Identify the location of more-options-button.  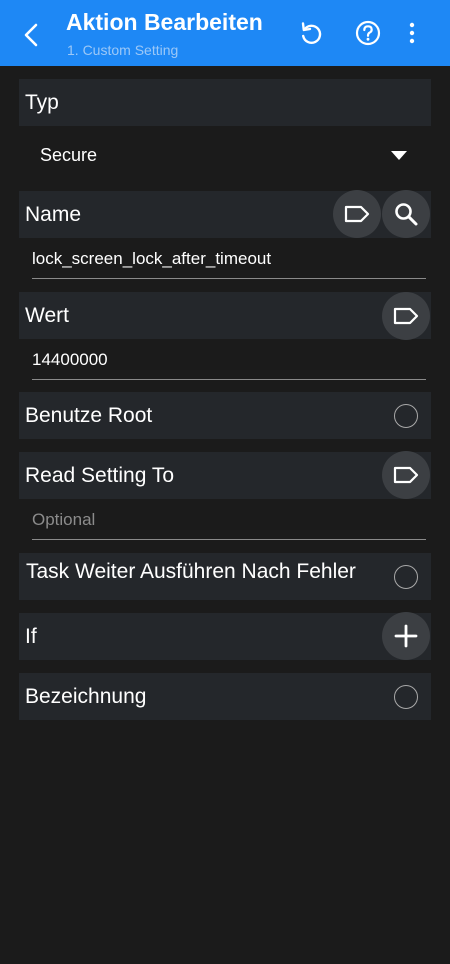
(412, 33).